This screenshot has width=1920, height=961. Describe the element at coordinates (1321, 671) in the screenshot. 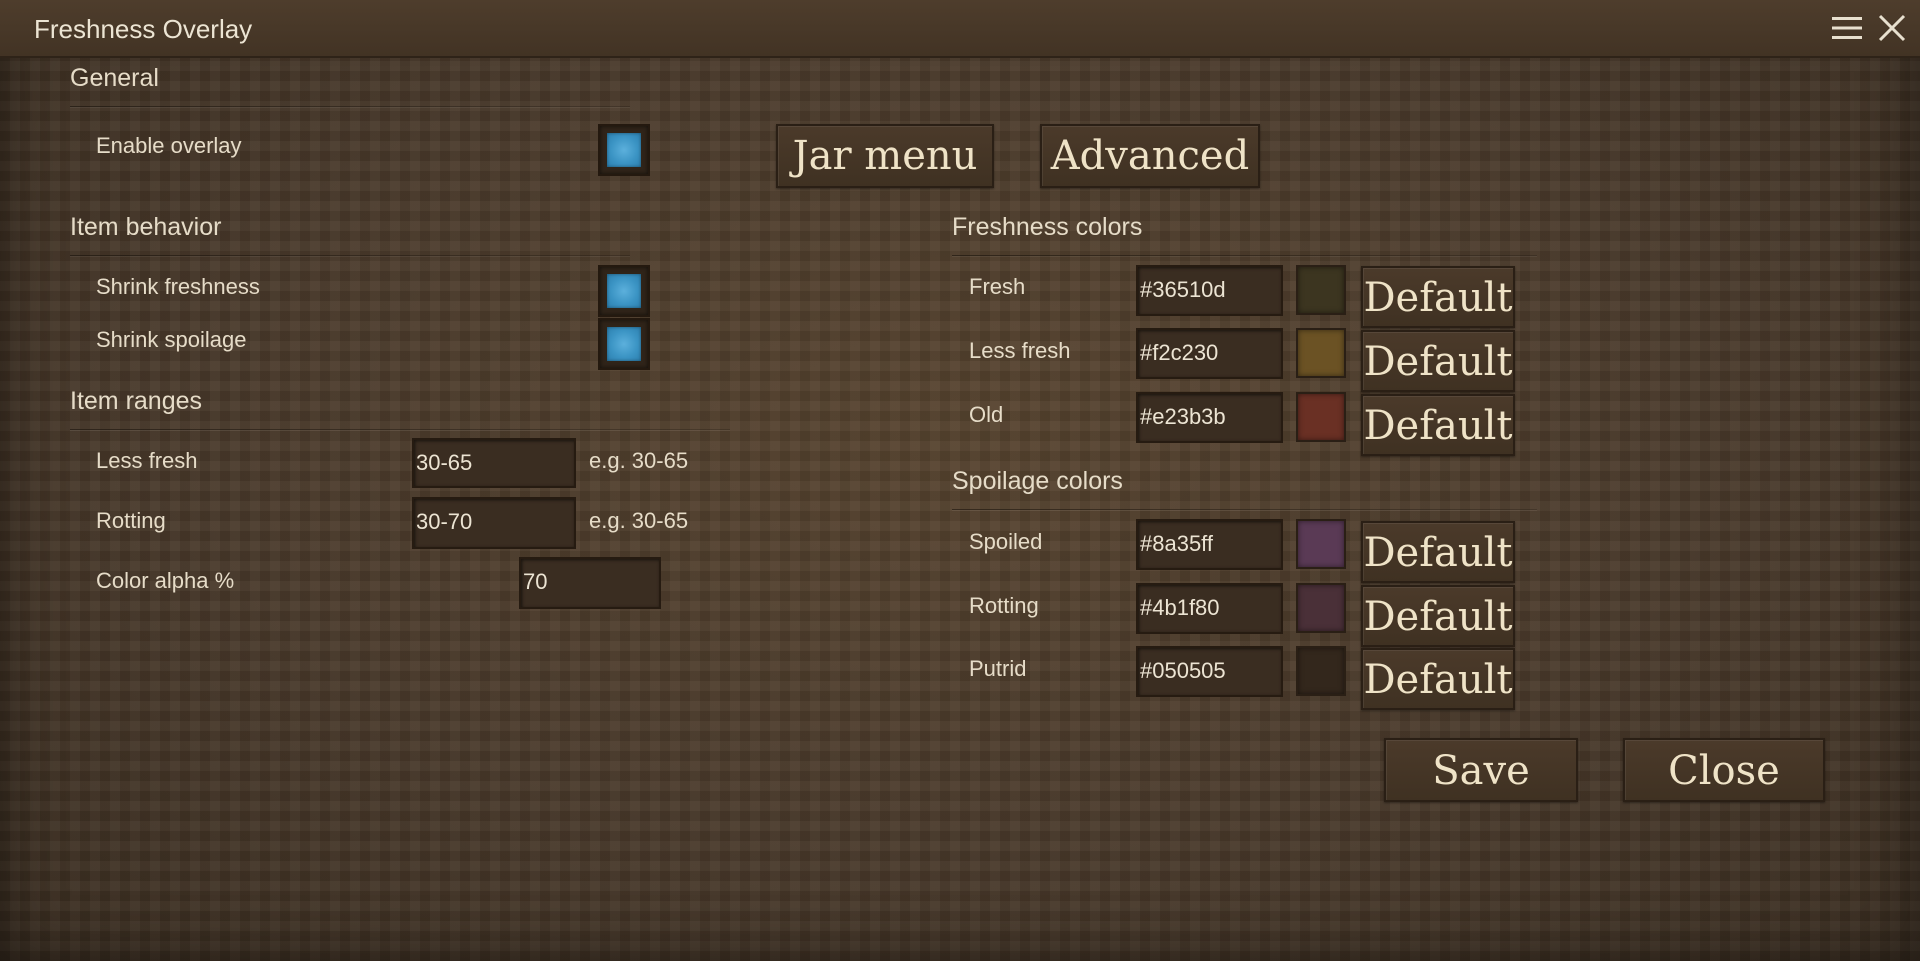

I see `putrid-color-swatch` at that location.